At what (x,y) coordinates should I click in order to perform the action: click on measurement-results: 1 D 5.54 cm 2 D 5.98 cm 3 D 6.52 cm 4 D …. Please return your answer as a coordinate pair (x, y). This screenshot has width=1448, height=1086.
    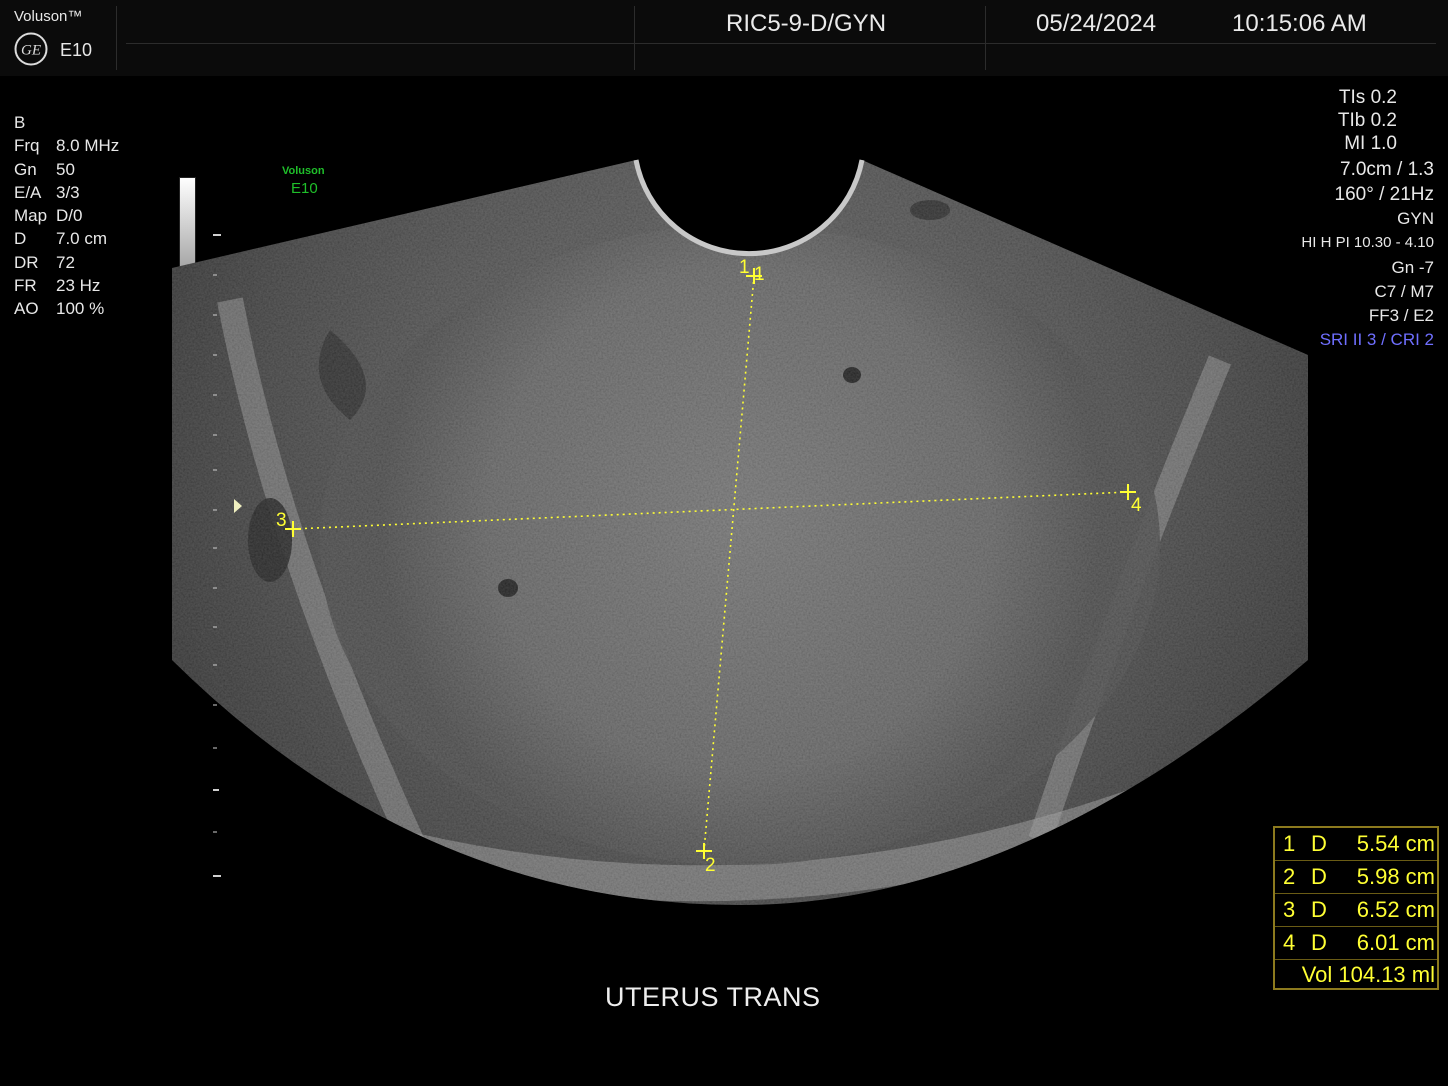
    Looking at the image, I should click on (1356, 908).